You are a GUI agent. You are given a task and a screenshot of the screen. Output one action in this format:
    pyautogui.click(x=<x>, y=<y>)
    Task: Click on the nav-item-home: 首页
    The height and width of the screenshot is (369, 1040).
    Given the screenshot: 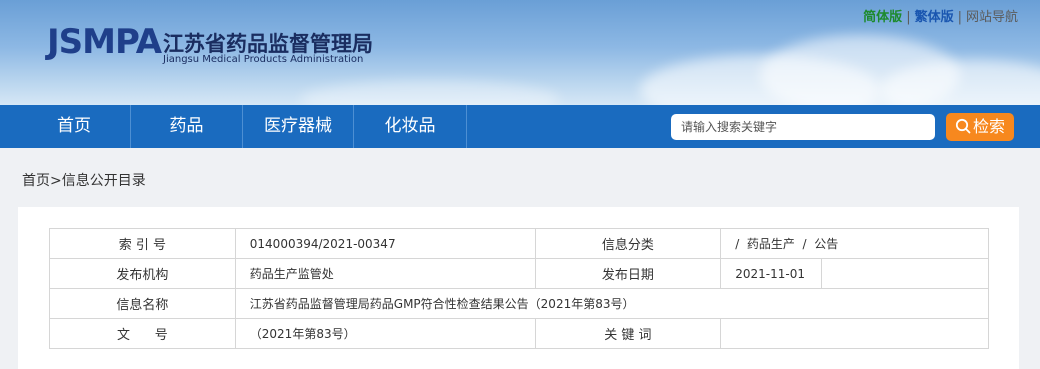 What is the action you would take?
    pyautogui.click(x=74, y=126)
    